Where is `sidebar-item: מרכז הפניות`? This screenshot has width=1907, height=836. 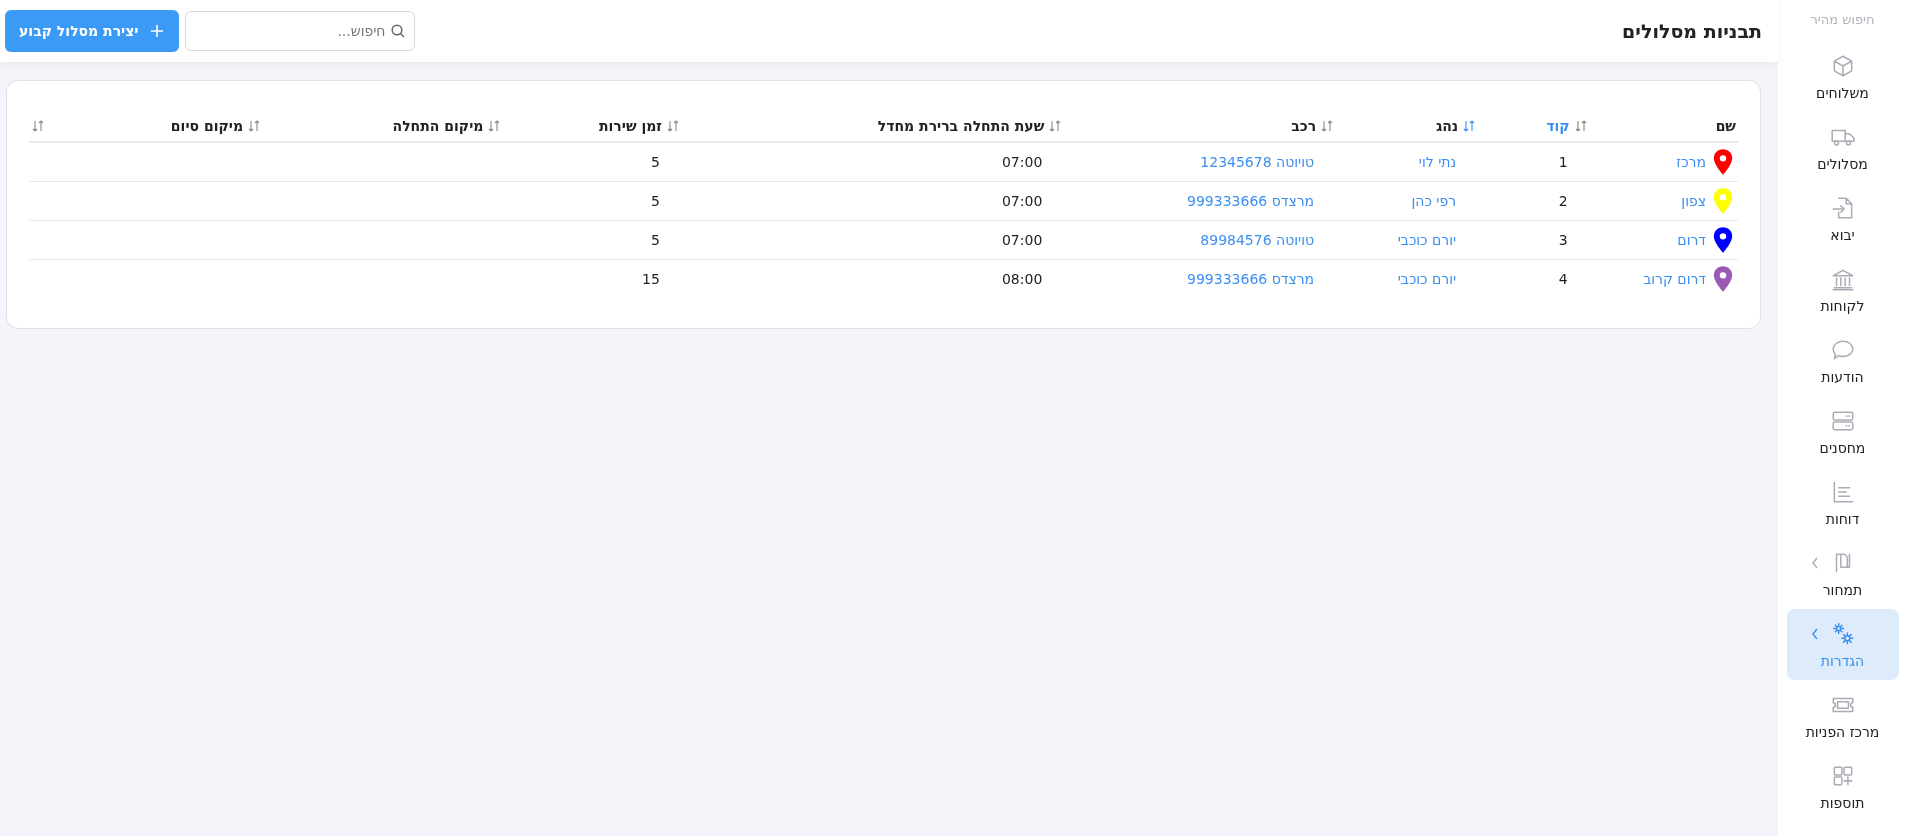
sidebar-item: מרכז הפניות is located at coordinates (1842, 715).